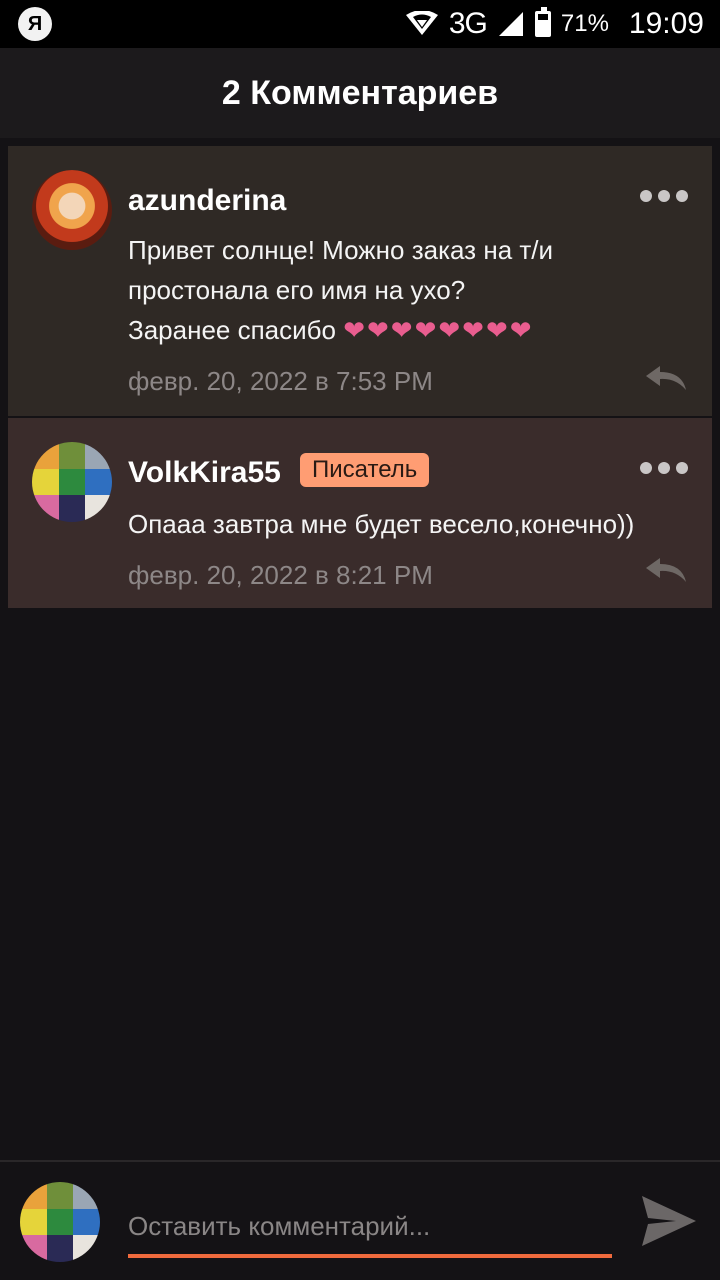 This screenshot has width=720, height=1280. What do you see at coordinates (207, 201) in the screenshot?
I see `comment-username: azunderina` at bounding box center [207, 201].